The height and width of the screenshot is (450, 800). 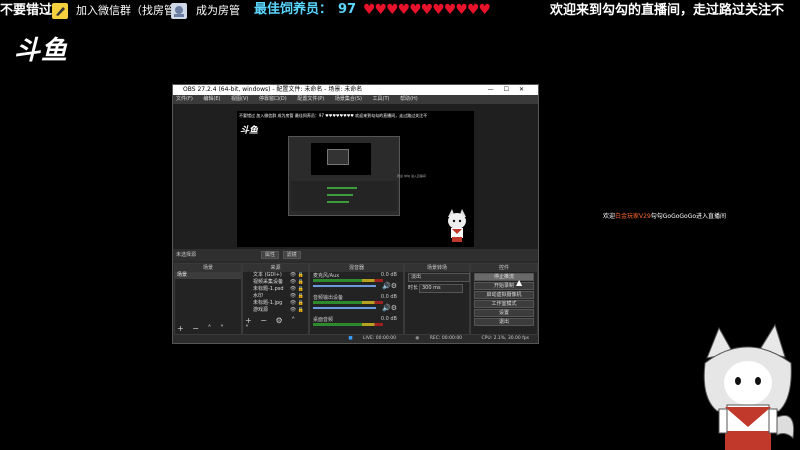 What do you see at coordinates (505, 338) in the screenshot?
I see `cpu-fps: CPU: 2.1%, 30.00 fps` at bounding box center [505, 338].